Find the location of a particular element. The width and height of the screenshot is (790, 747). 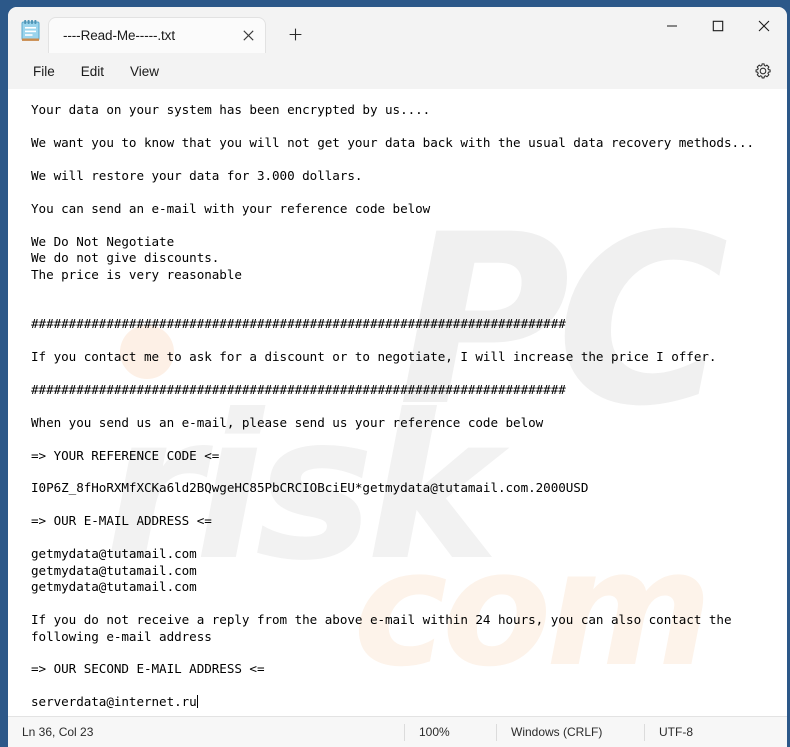

gear-icon is located at coordinates (763, 71).